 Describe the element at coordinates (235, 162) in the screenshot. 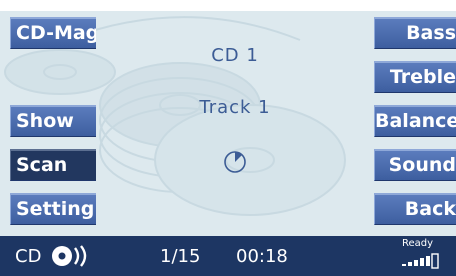

I see `clock-icon` at that location.